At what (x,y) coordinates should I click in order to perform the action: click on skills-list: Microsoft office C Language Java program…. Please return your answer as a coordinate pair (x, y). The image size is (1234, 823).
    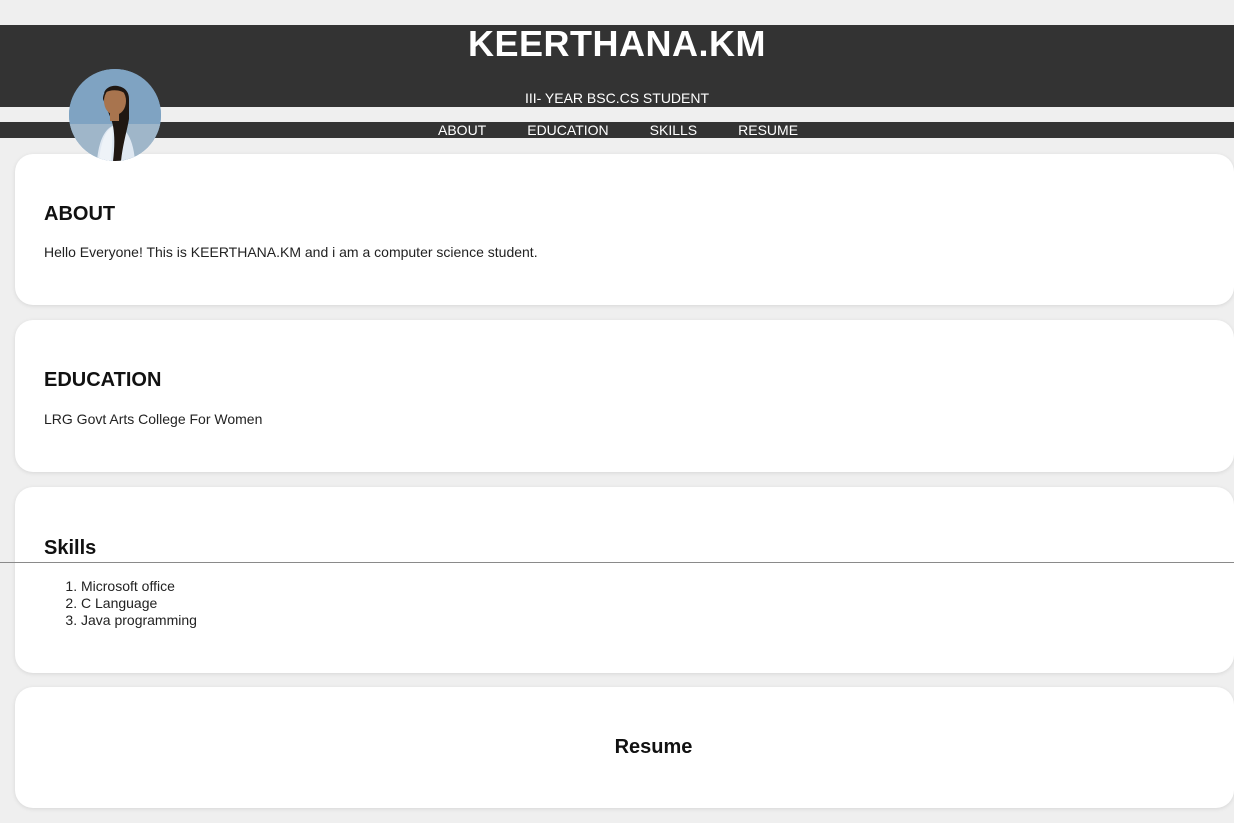
    Looking at the image, I should click on (131, 603).